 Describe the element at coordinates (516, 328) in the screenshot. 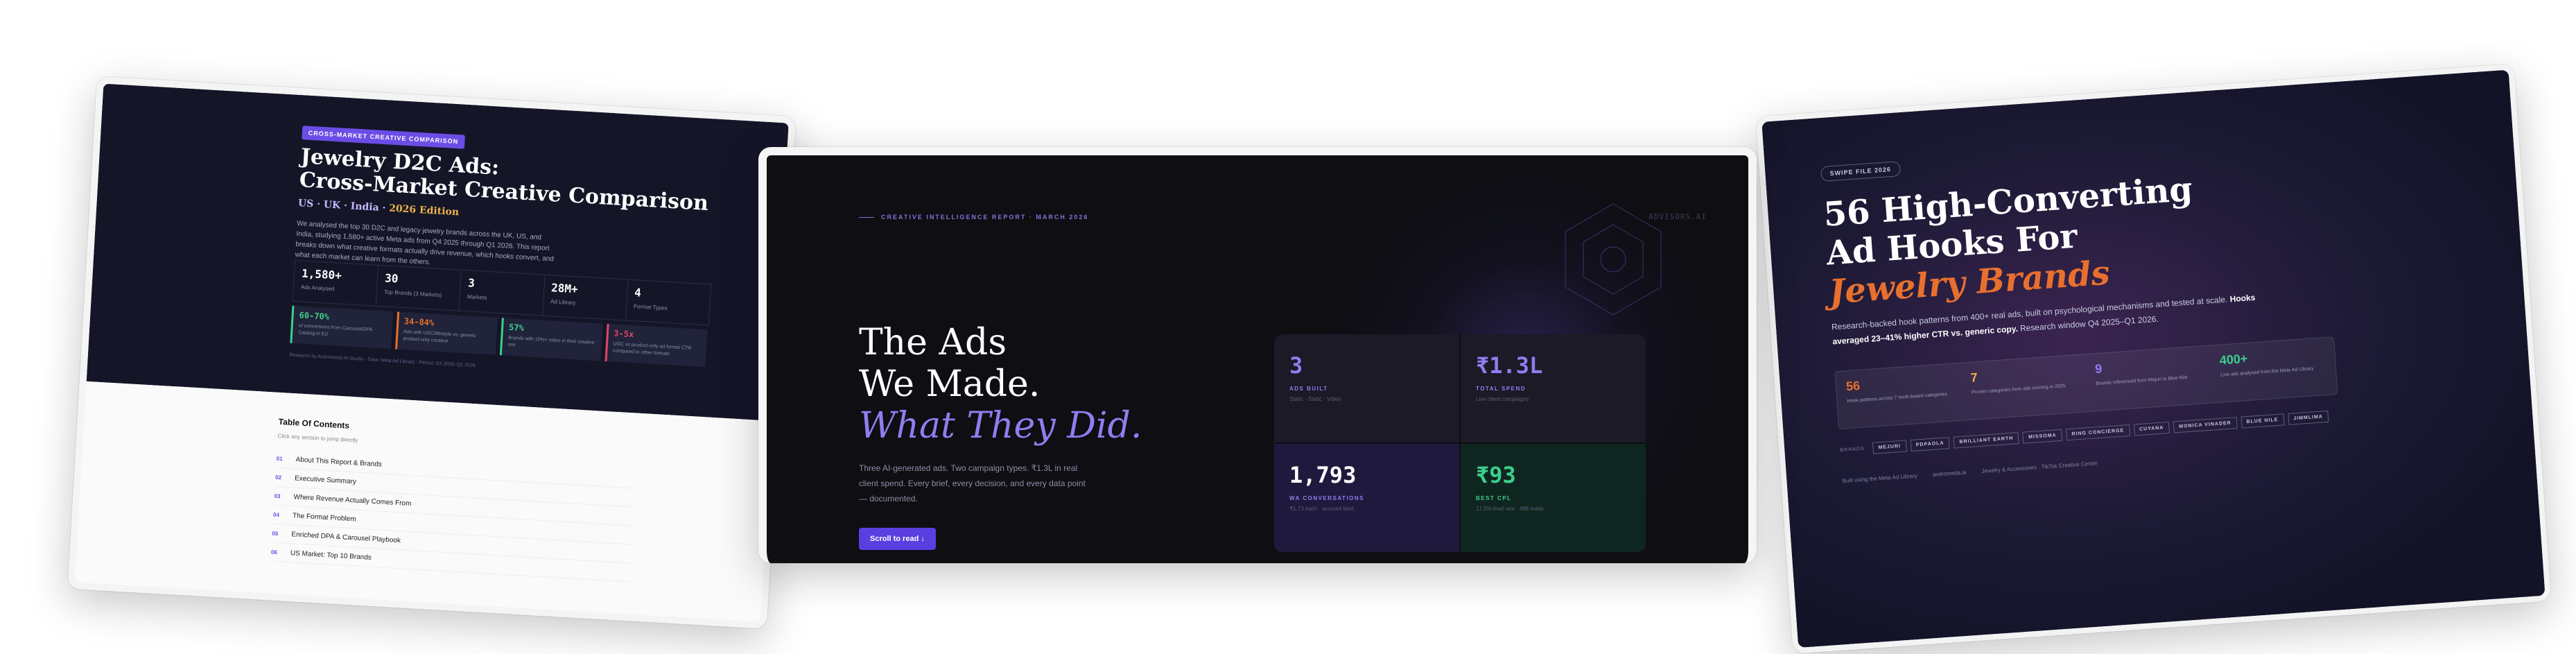

I see `chip-value: 57%` at that location.